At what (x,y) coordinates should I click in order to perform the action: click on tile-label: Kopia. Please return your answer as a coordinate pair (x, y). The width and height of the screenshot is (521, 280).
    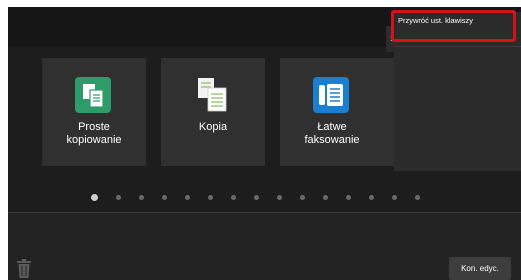
    Looking at the image, I should click on (213, 127).